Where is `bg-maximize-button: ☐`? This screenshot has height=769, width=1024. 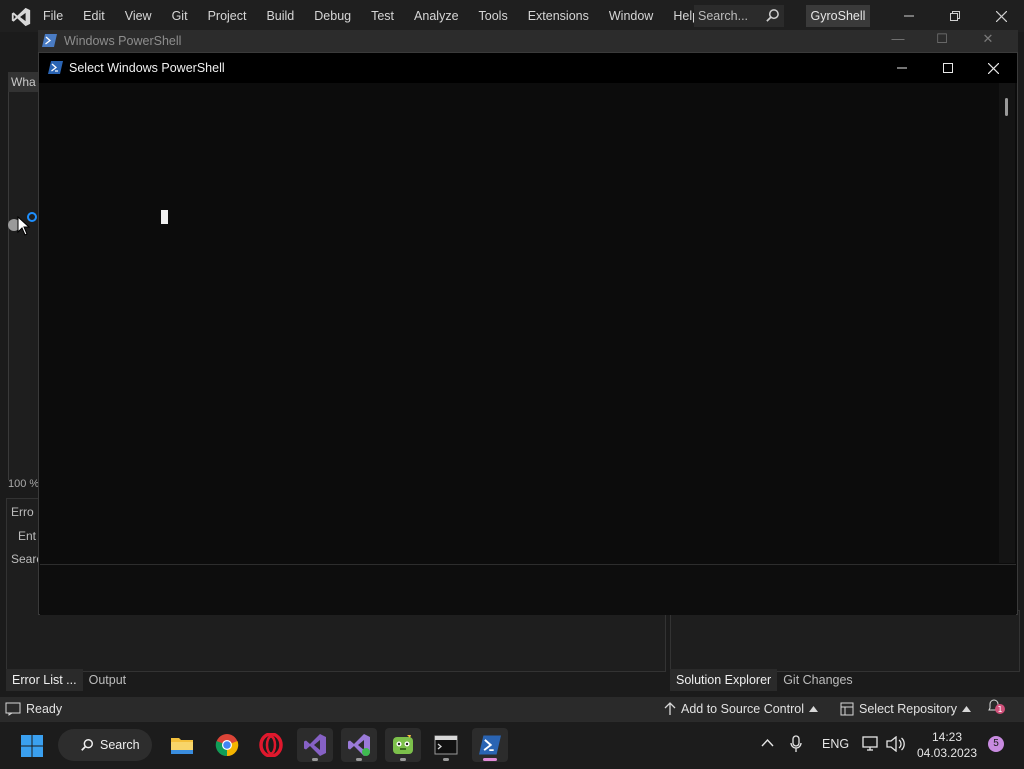 bg-maximize-button: ☐ is located at coordinates (942, 39).